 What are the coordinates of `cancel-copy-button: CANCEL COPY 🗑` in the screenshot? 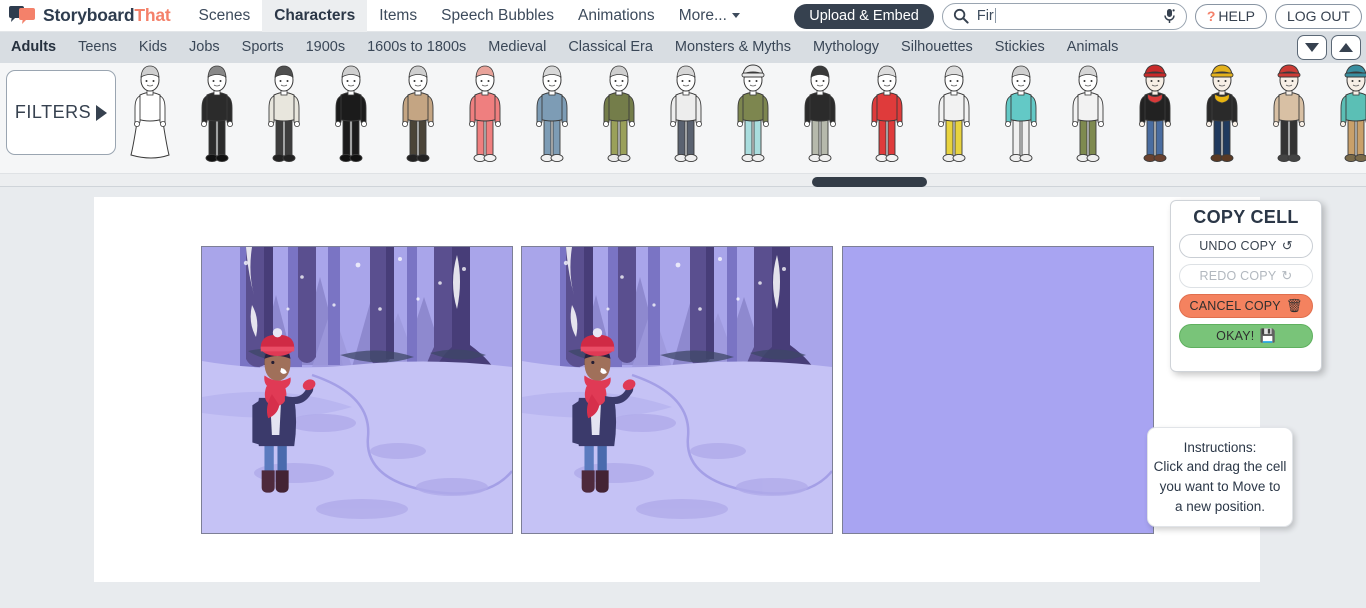 It's located at (1246, 306).